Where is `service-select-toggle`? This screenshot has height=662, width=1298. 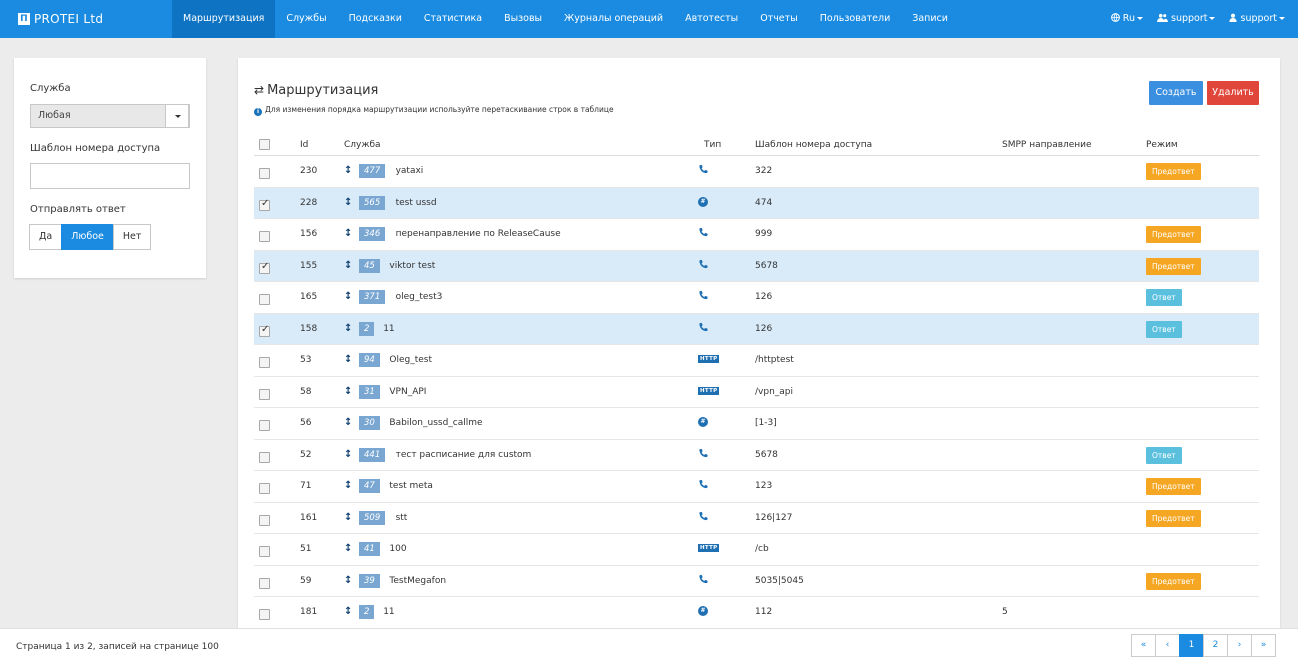
service-select-toggle is located at coordinates (177, 116).